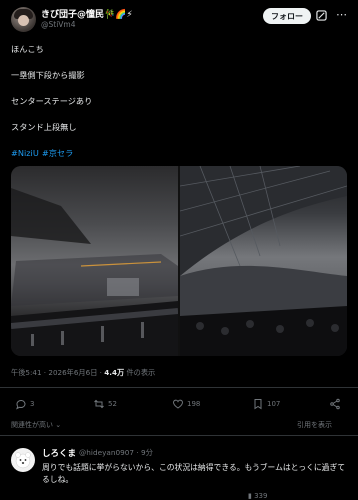 This screenshot has height=500, width=358. What do you see at coordinates (314, 425) in the screenshot?
I see `view-quotes-link: 引用を表示` at bounding box center [314, 425].